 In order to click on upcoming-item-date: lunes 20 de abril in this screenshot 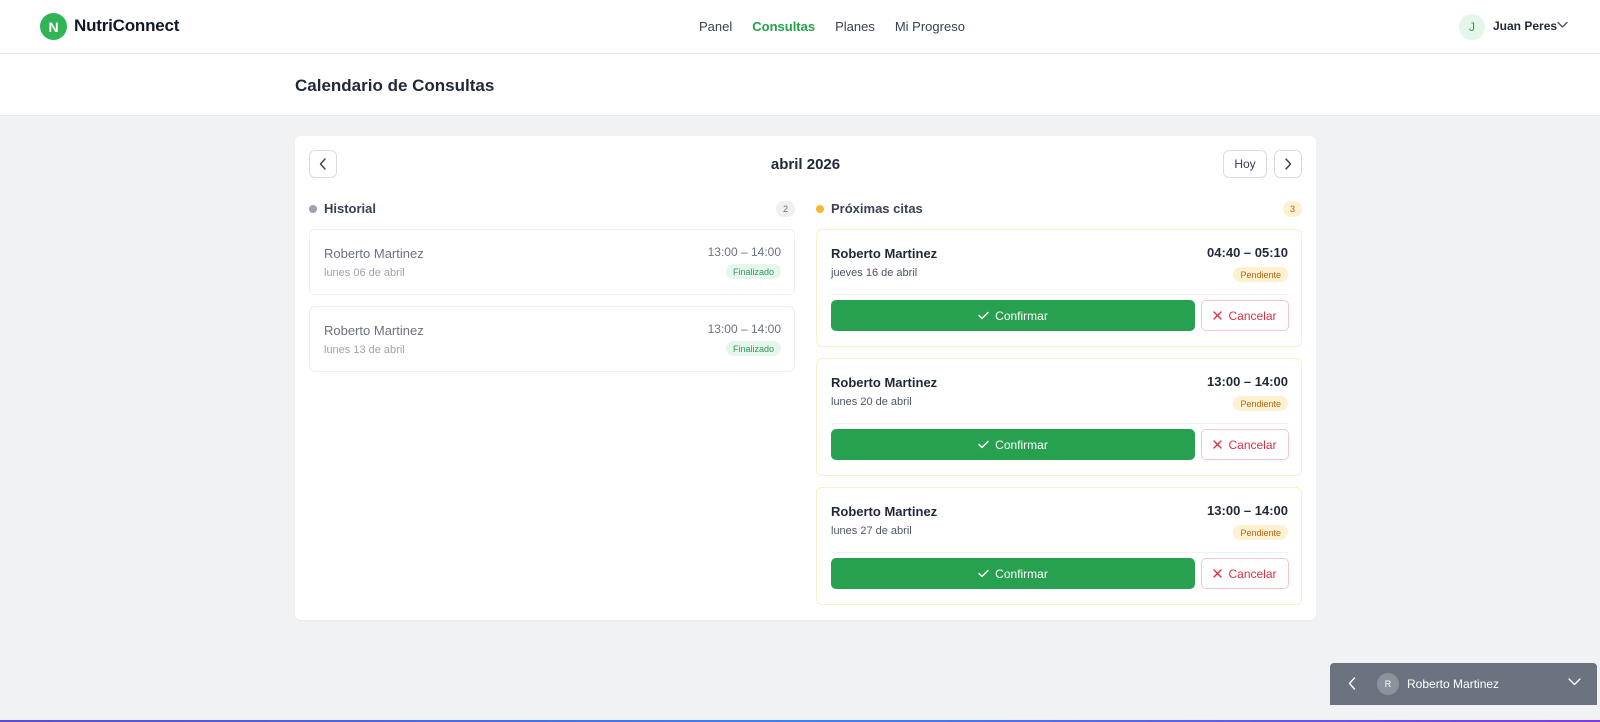, I will do `click(871, 402)`.